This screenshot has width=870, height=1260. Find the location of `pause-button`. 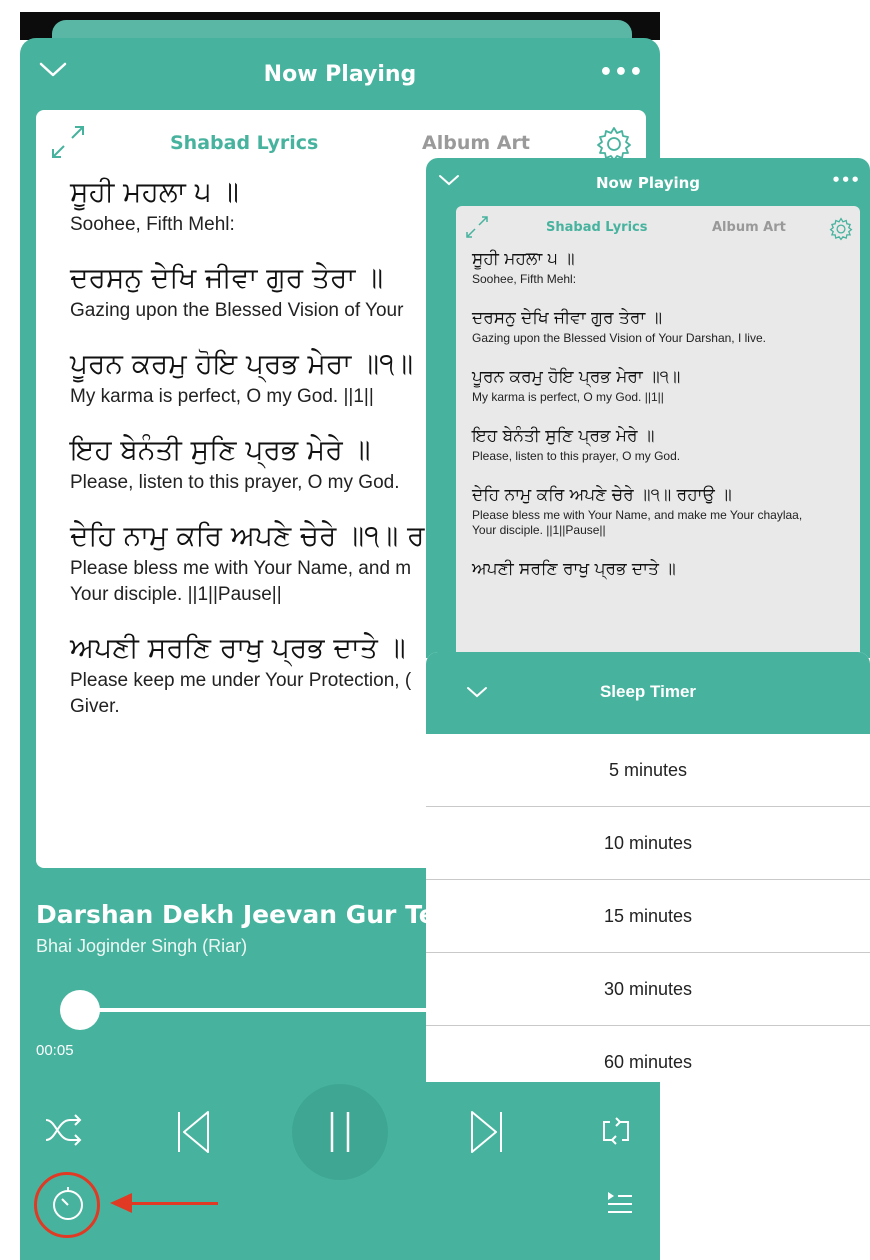

pause-button is located at coordinates (340, 1132).